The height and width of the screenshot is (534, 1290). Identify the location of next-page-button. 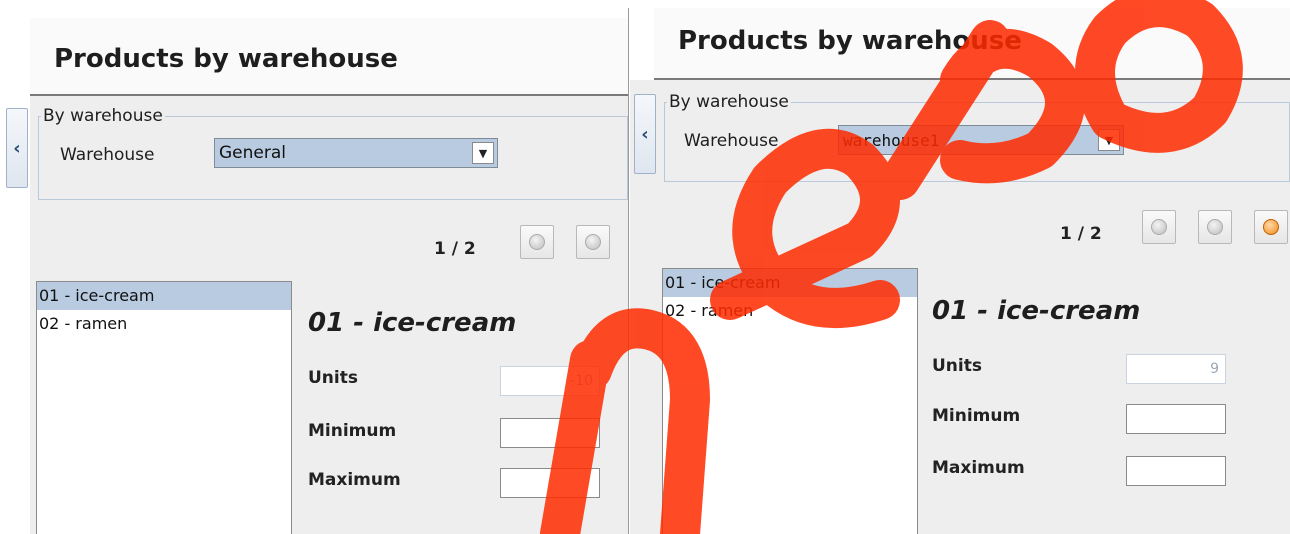
(1271, 227).